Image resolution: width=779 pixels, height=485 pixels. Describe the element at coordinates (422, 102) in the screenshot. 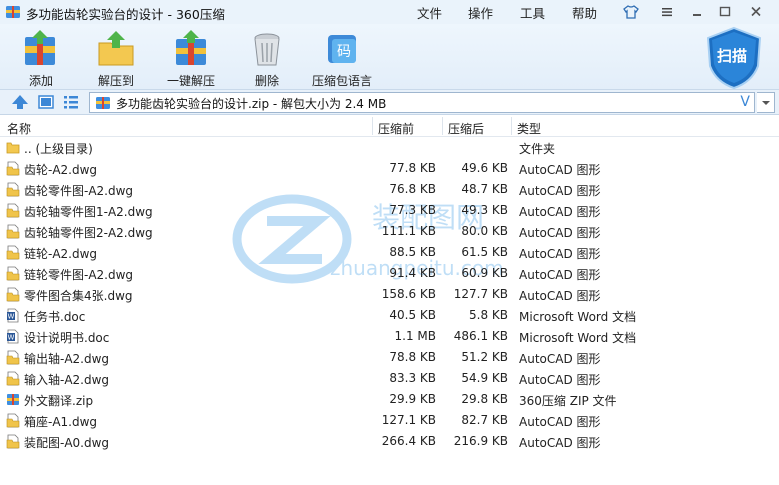

I see `path-field: 多功能齿轮实验台的设计.zip - 解包大小为 2.4 MB V` at that location.